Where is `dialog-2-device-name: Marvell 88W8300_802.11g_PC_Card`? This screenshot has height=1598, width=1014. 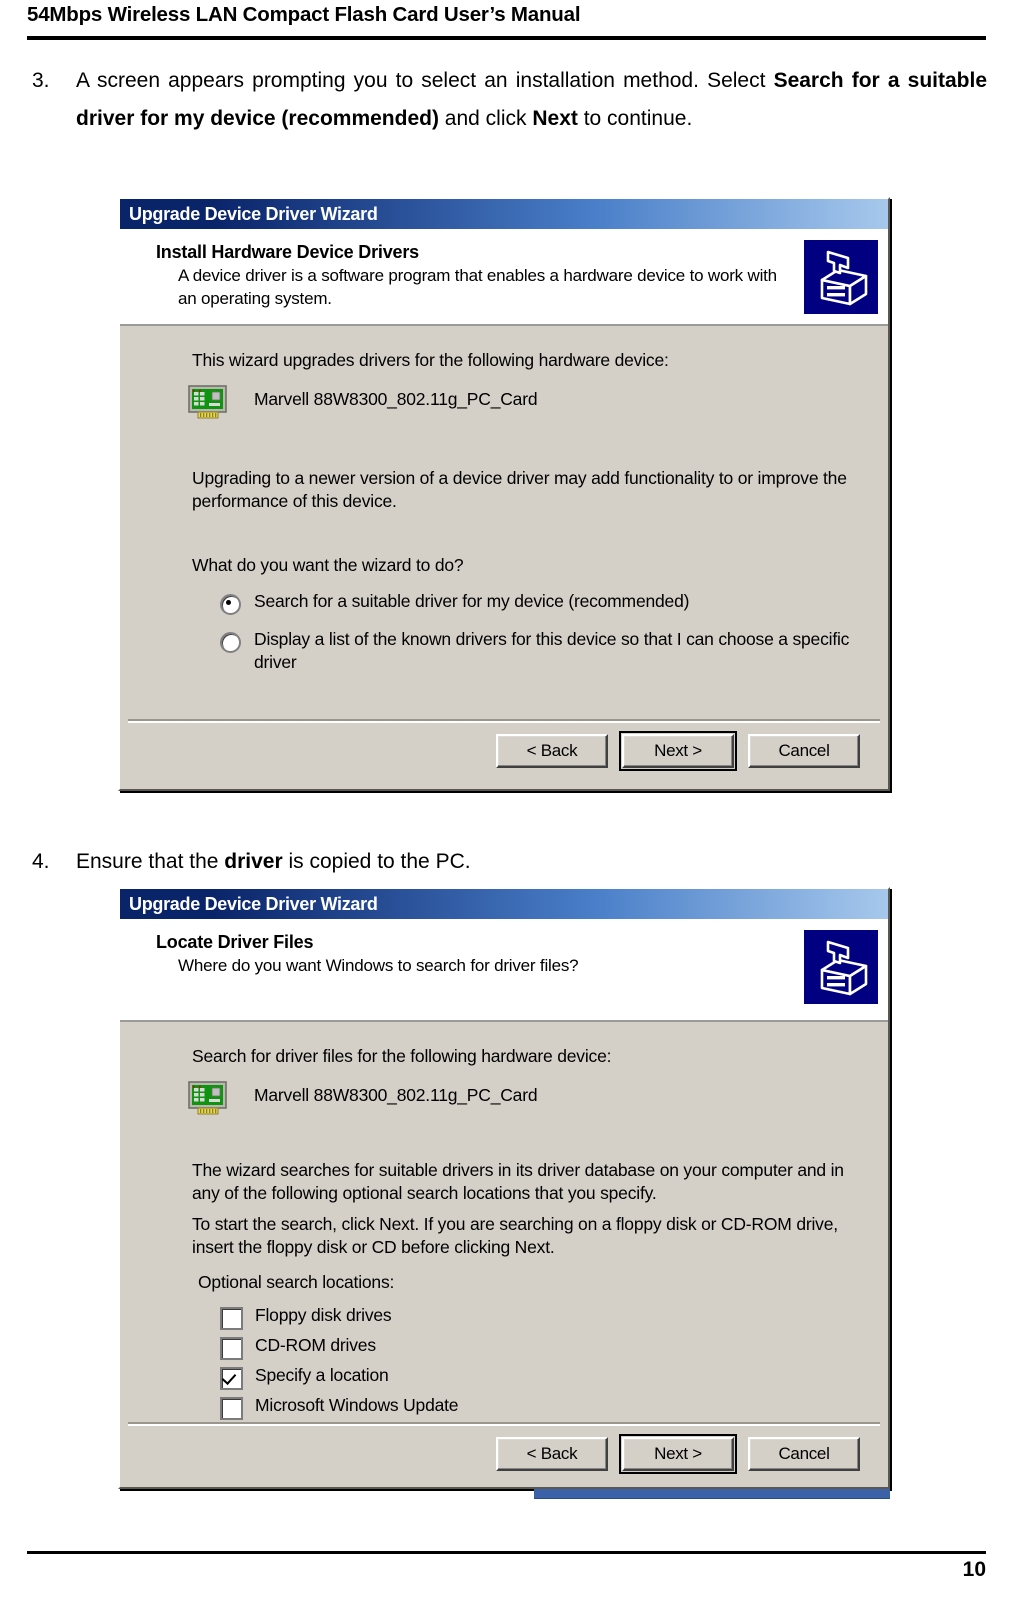 dialog-2-device-name: Marvell 88W8300_802.11g_PC_Card is located at coordinates (396, 1095).